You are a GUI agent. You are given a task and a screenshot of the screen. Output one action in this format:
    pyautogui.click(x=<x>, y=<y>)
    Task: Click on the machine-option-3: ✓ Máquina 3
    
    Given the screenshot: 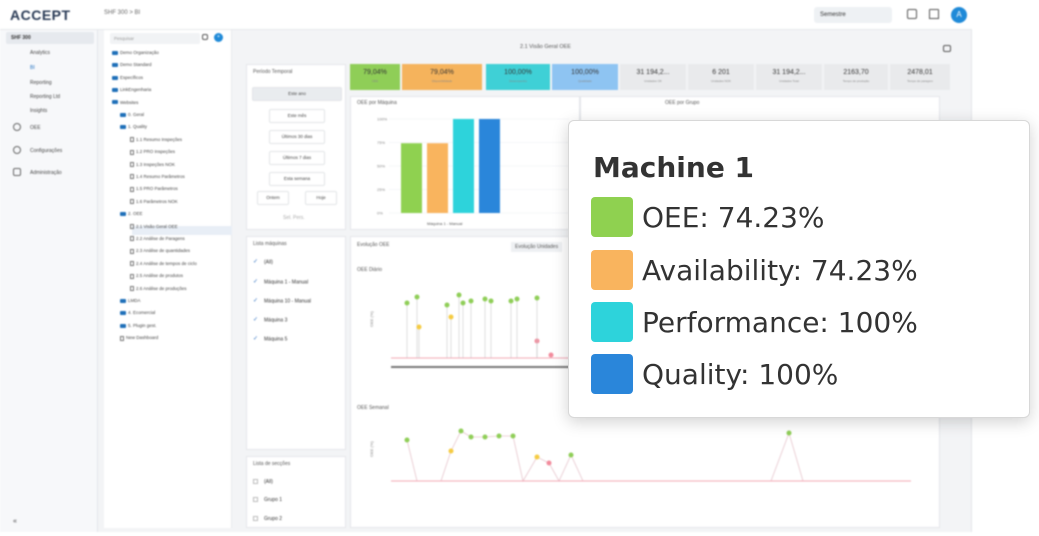 What is the action you would take?
    pyautogui.click(x=270, y=320)
    